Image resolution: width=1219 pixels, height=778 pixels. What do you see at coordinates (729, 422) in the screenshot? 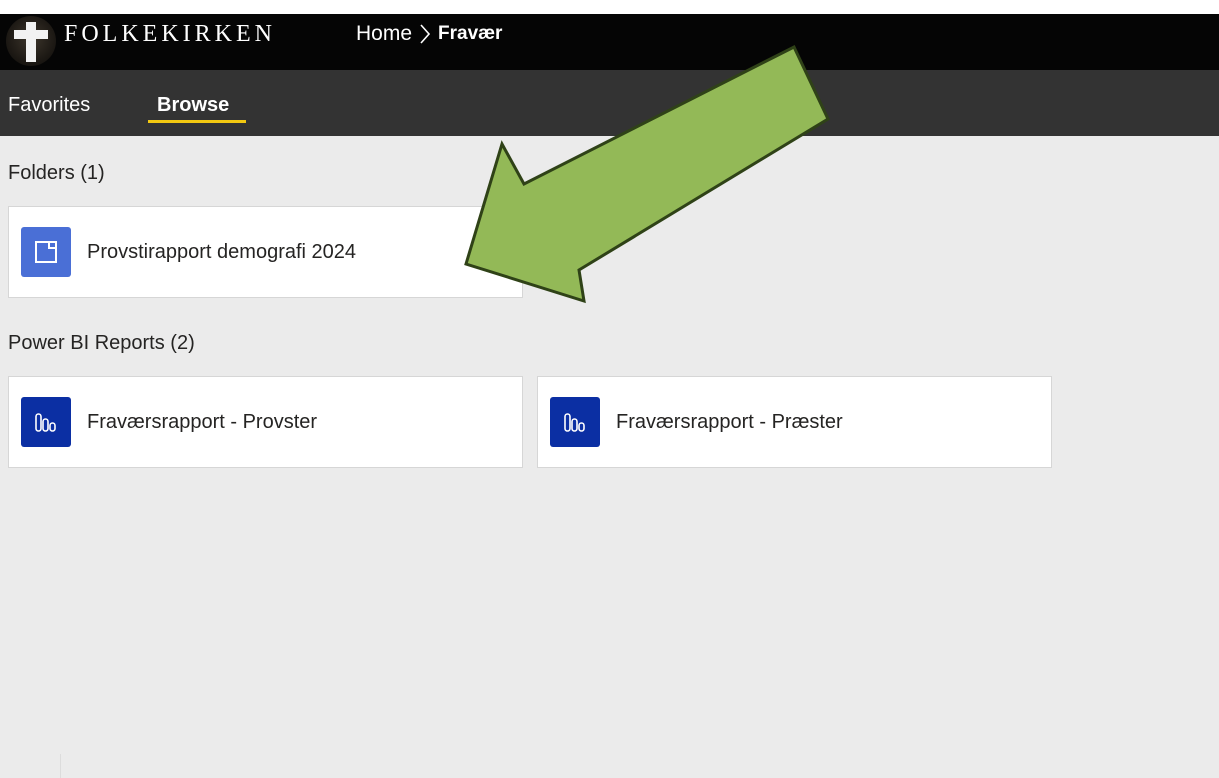
I see `report-card-label: Fraværsrapport - Præster` at bounding box center [729, 422].